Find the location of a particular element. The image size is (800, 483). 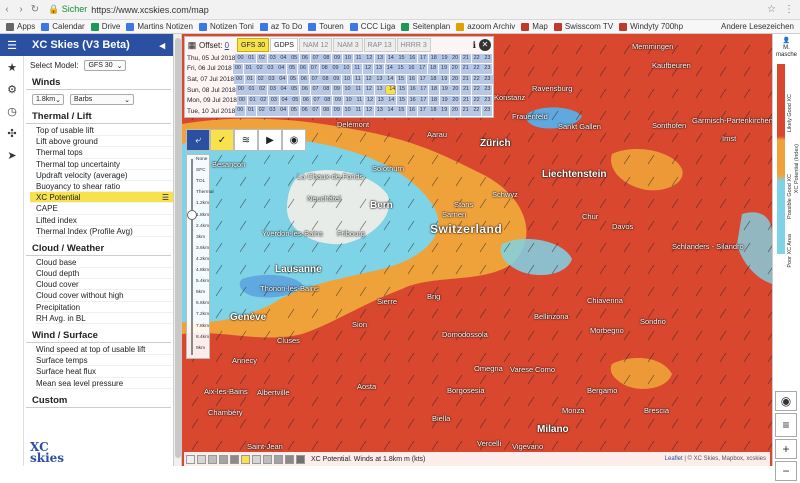

layer-item: Surface temps is located at coordinates (104, 361).